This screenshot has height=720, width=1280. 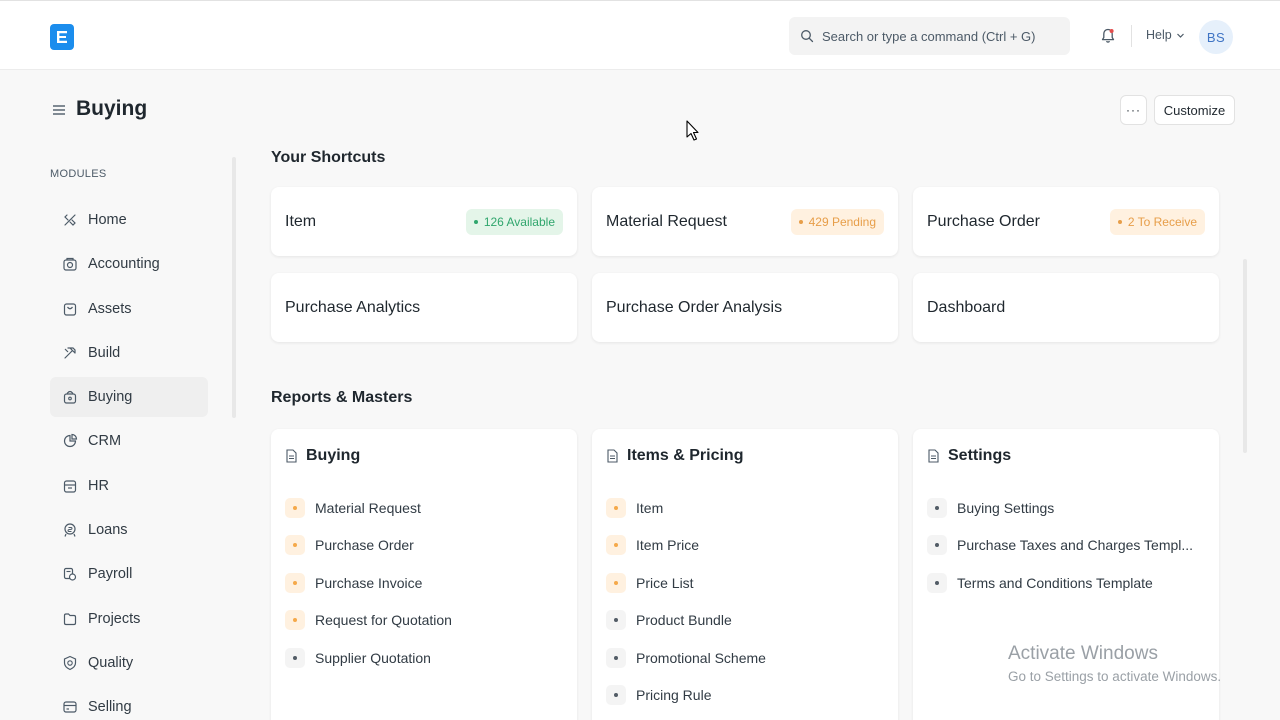 What do you see at coordinates (424, 221) in the screenshot?
I see `shortcut-card-item: Item 126 Available` at bounding box center [424, 221].